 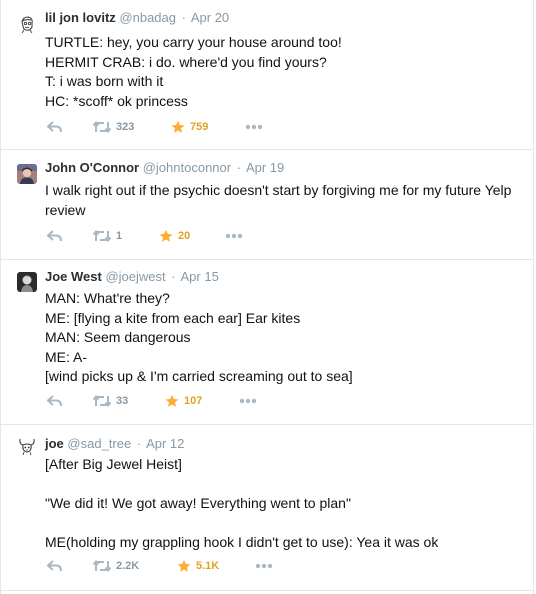 I want to click on username: @joejwest, so click(x=135, y=276).